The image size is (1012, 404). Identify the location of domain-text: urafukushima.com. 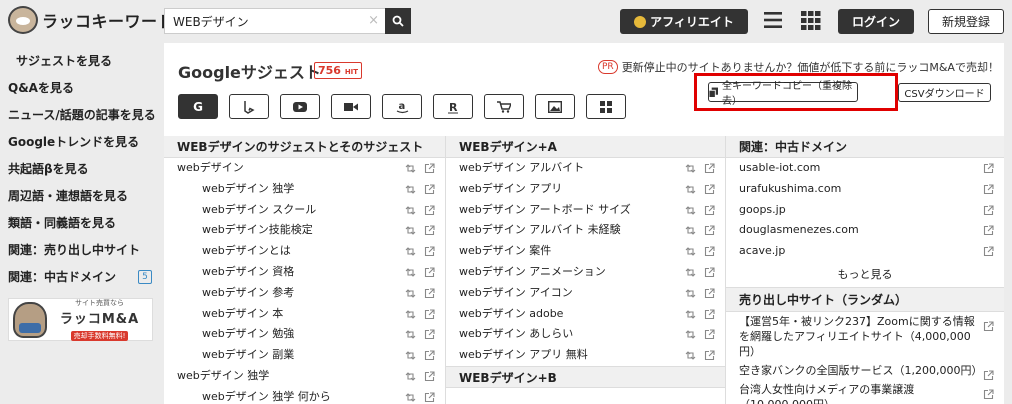
(790, 189).